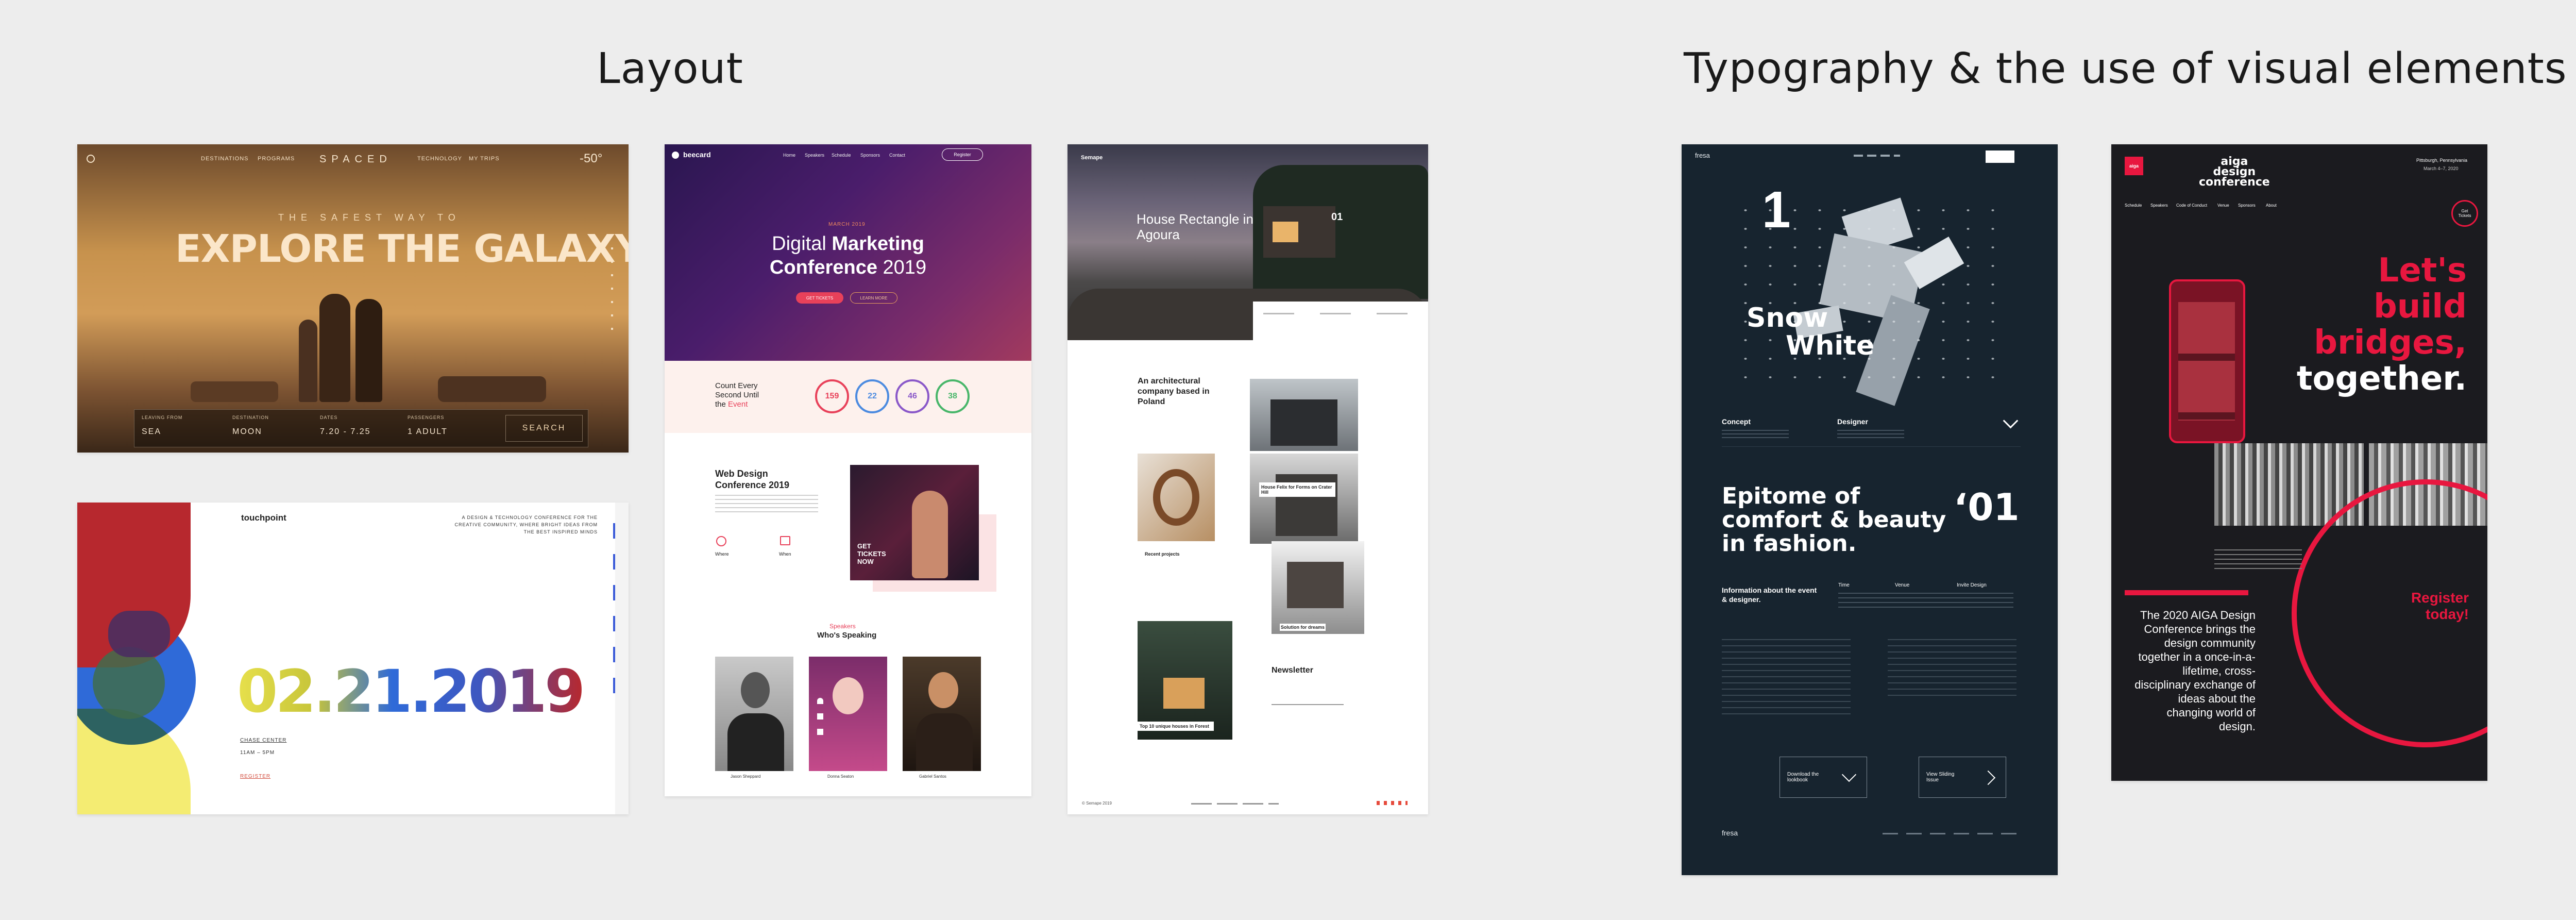 This screenshot has width=2576, height=920. I want to click on designer-text, so click(1870, 434).